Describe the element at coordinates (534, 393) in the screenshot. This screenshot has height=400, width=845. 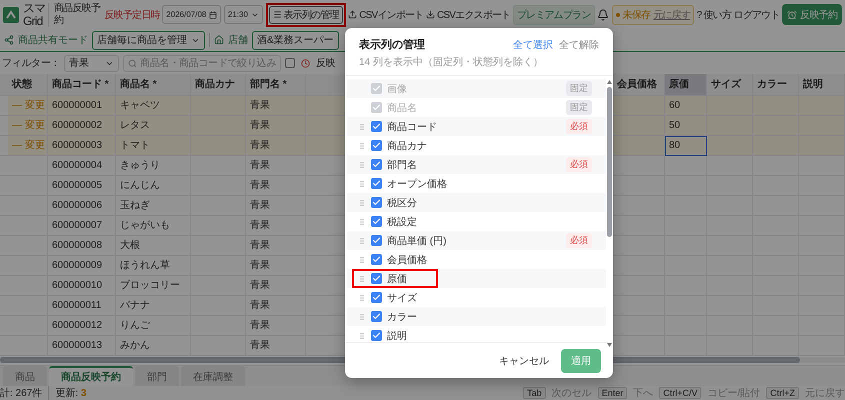
I see `key-hint: Tab` at that location.